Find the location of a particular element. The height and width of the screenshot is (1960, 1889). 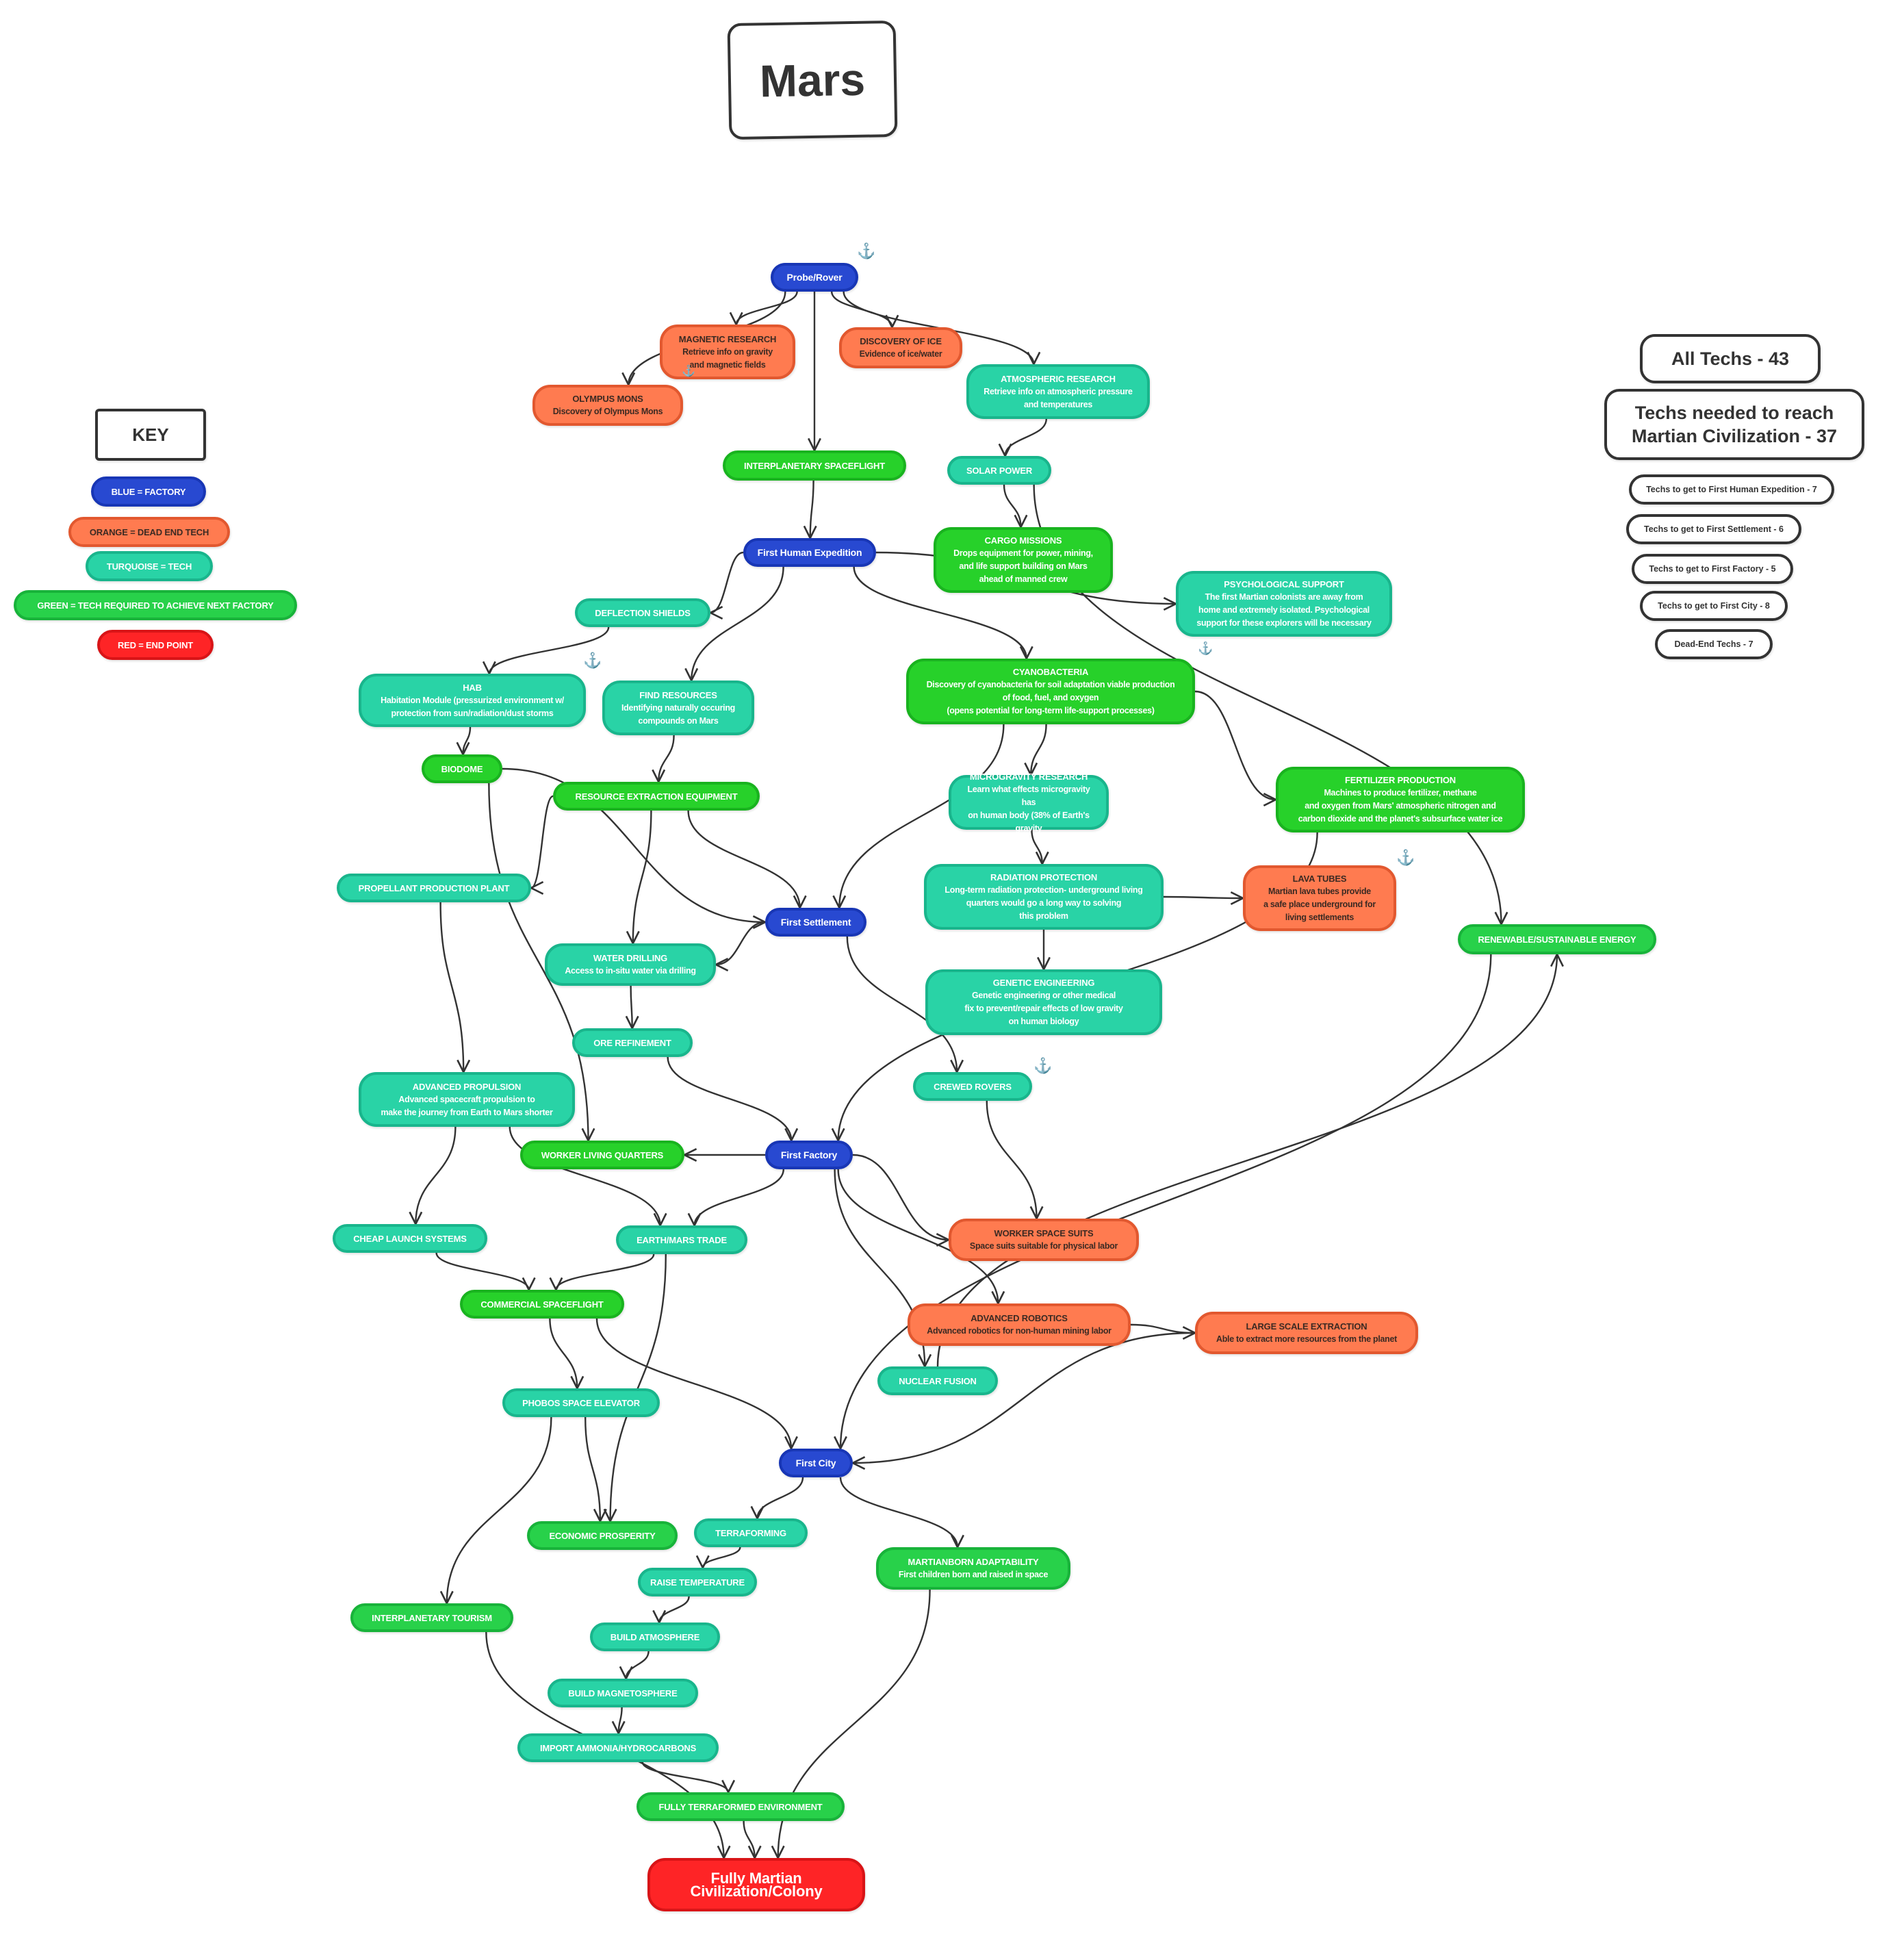

node-first-city: First City is located at coordinates (816, 1463).